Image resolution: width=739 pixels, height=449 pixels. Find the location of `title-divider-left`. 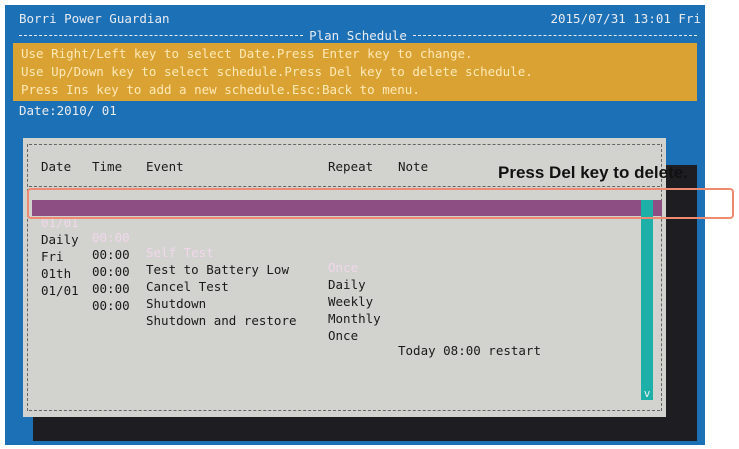

title-divider-left is located at coordinates (161, 35).